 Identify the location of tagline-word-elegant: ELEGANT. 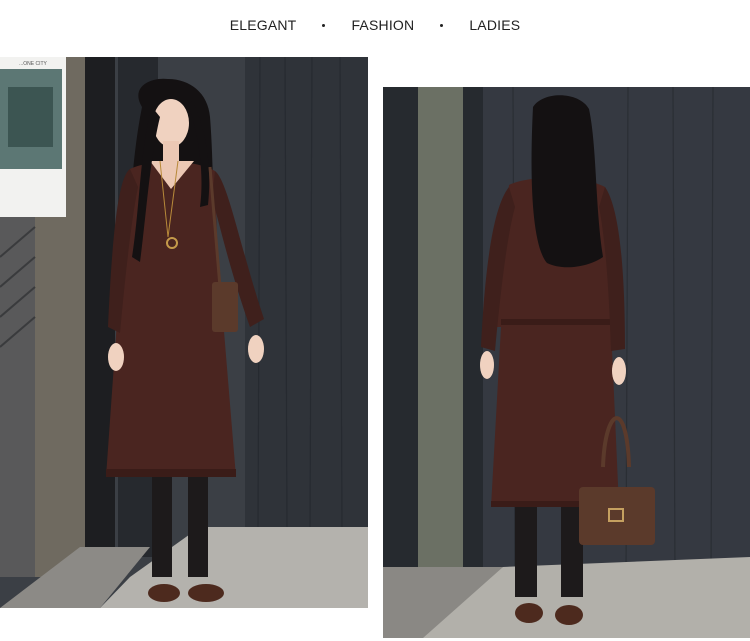
(263, 25).